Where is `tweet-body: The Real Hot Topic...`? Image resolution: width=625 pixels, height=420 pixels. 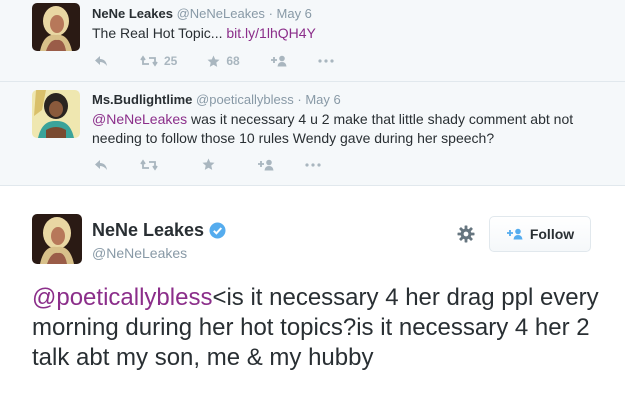
tweet-body: The Real Hot Topic... is located at coordinates (159, 33).